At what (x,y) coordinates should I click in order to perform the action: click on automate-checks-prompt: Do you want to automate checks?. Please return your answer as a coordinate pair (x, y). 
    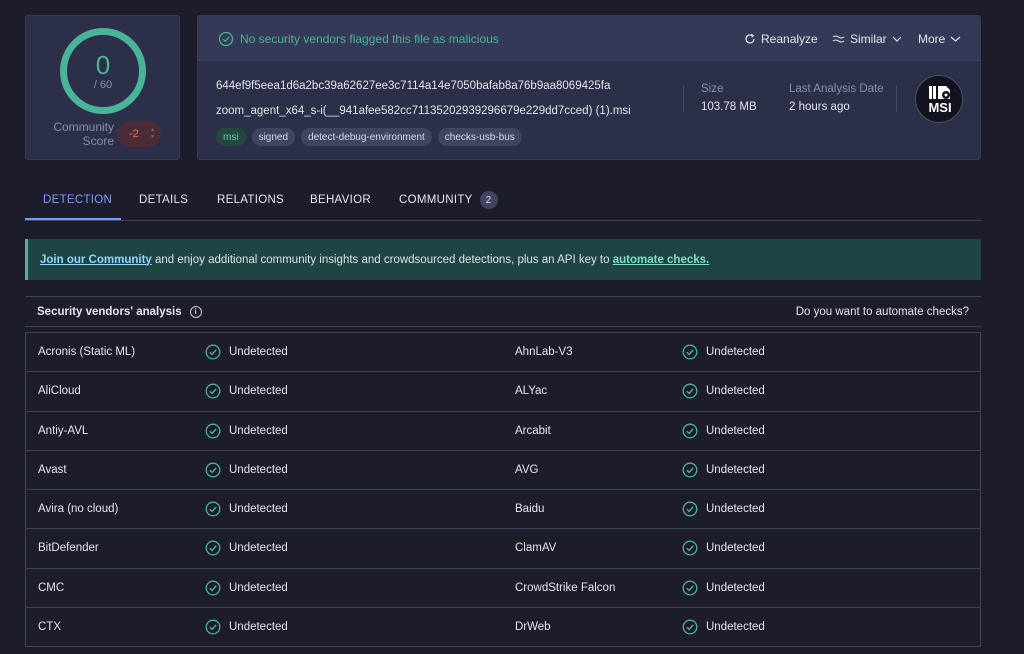
    Looking at the image, I should click on (882, 312).